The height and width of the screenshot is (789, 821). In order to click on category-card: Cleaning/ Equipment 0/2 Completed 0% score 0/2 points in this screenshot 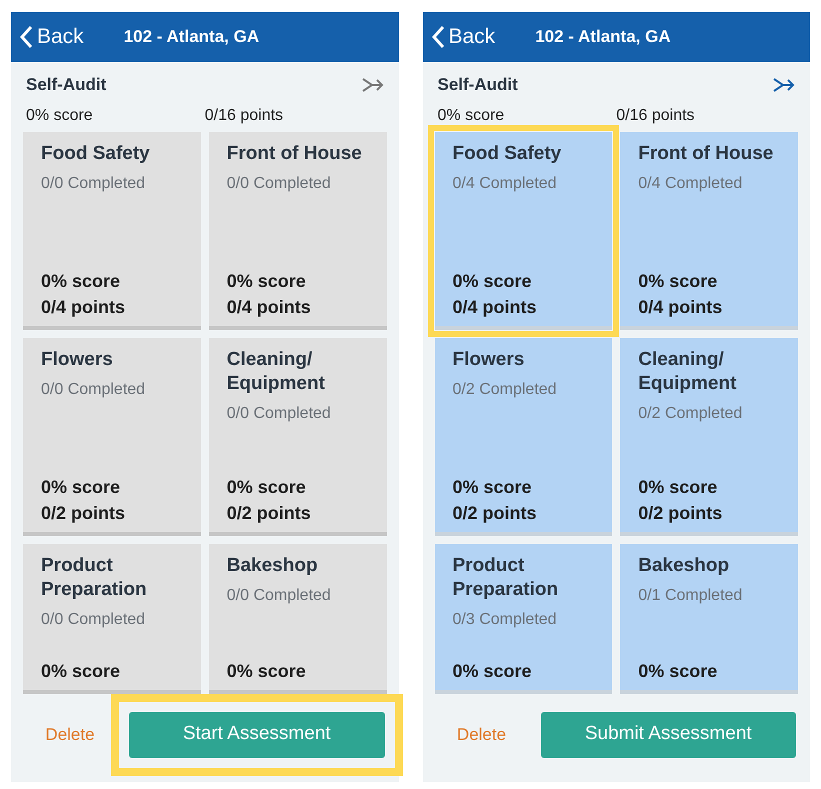, I will do `click(709, 437)`.